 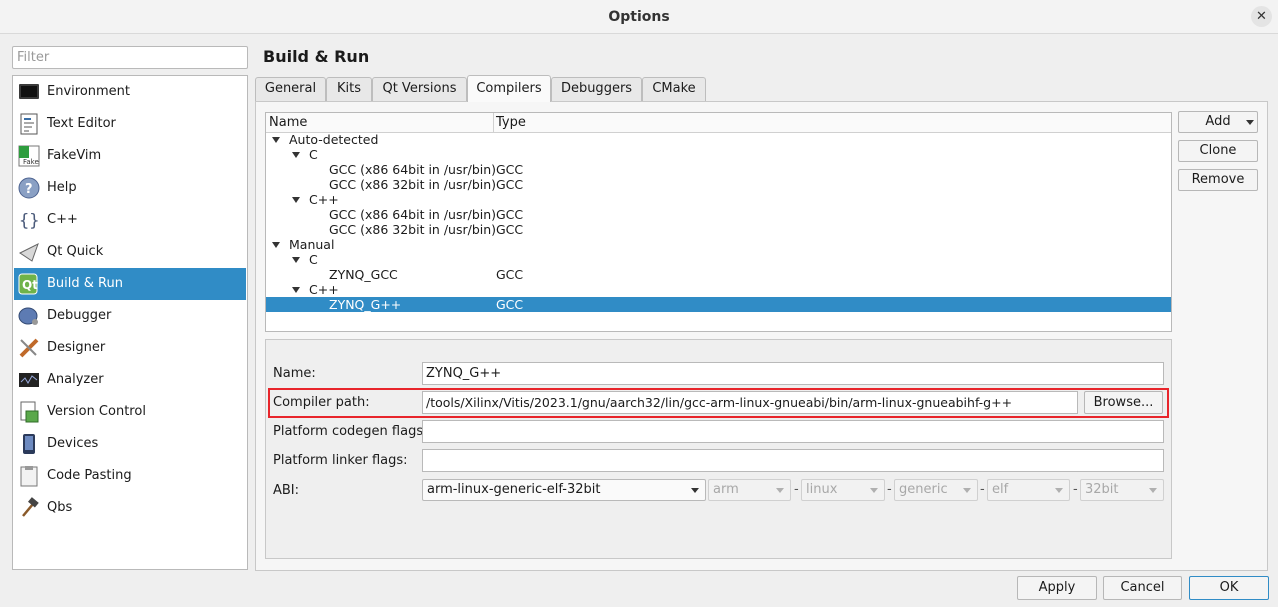 What do you see at coordinates (936, 490) in the screenshot?
I see `abi-flavor-select: generic` at bounding box center [936, 490].